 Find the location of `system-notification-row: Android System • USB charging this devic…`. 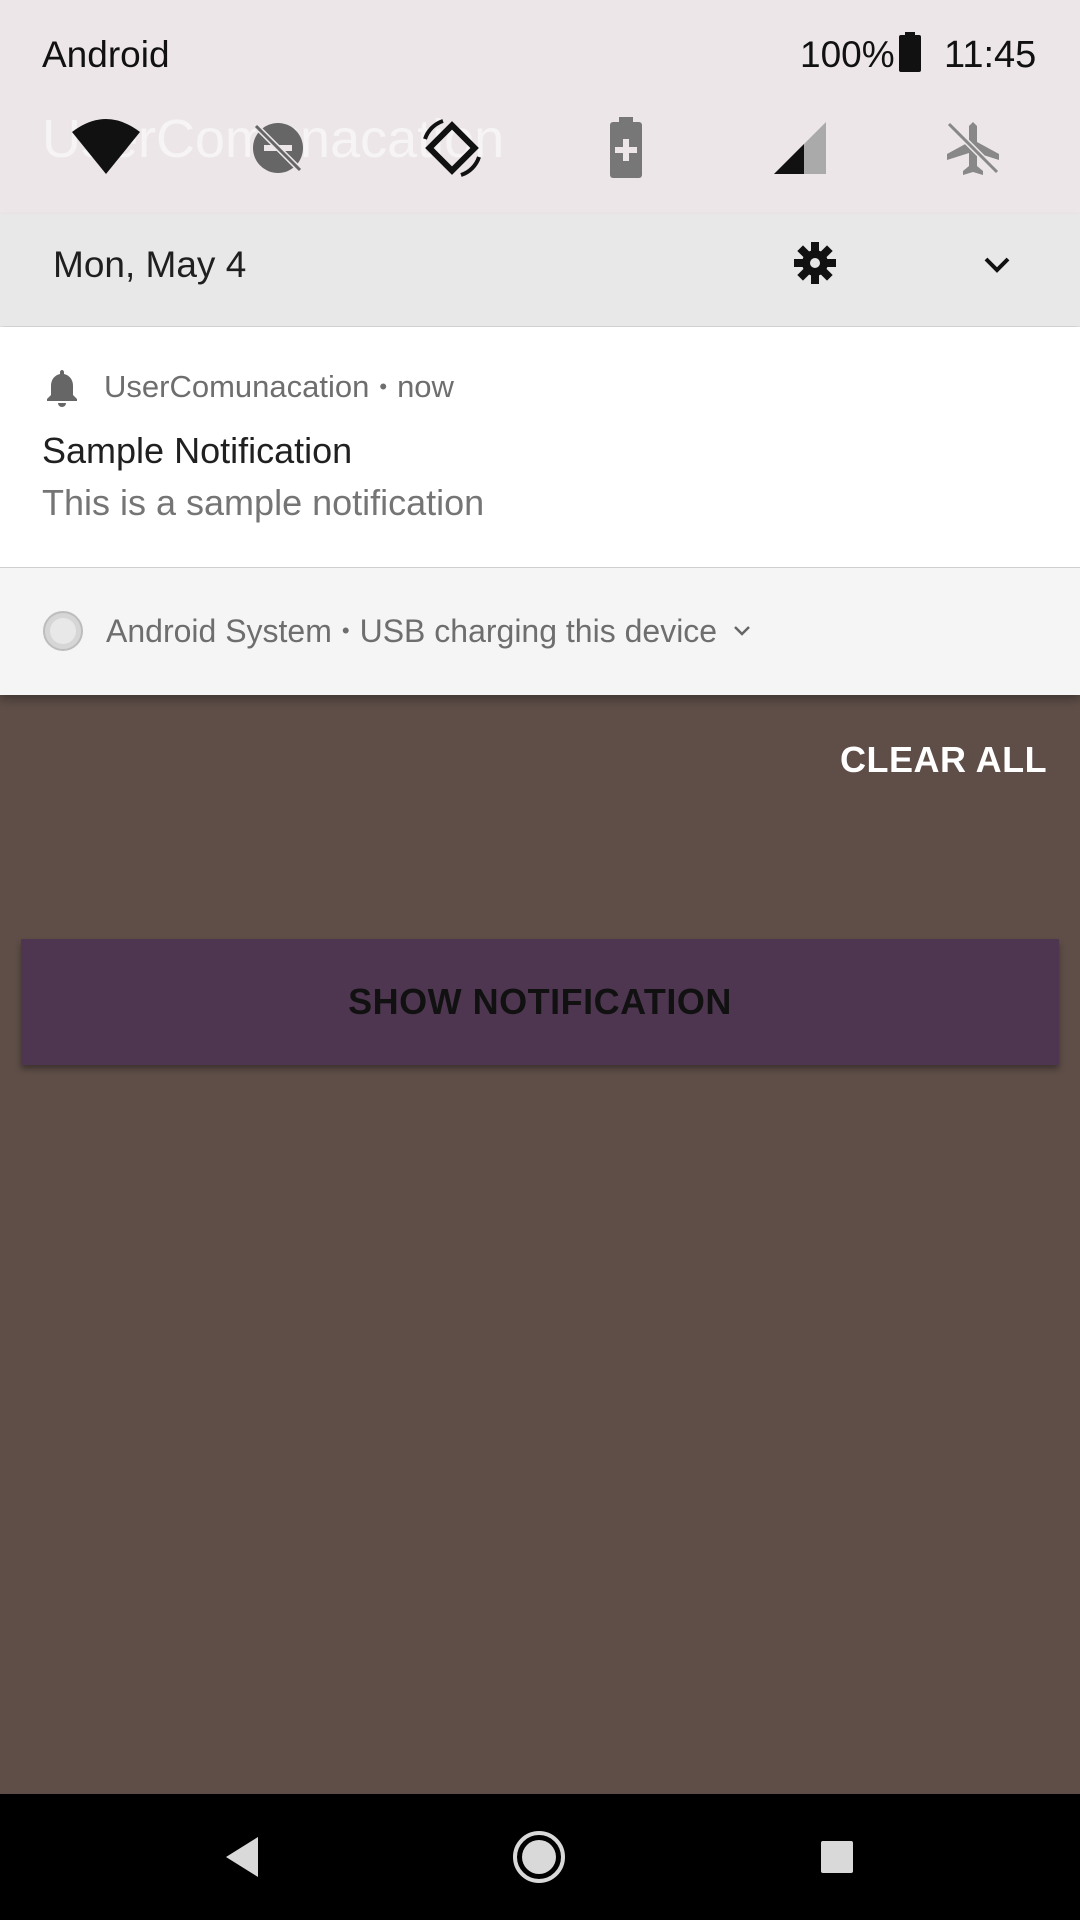

system-notification-row: Android System • USB charging this devic… is located at coordinates (397, 631).